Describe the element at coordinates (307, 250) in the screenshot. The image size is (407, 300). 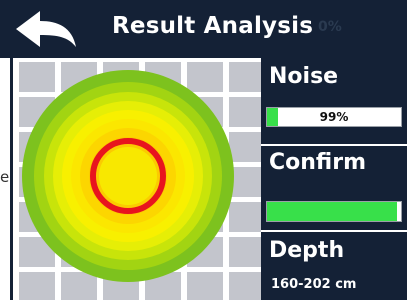
I see `depth-label: Depth` at that location.